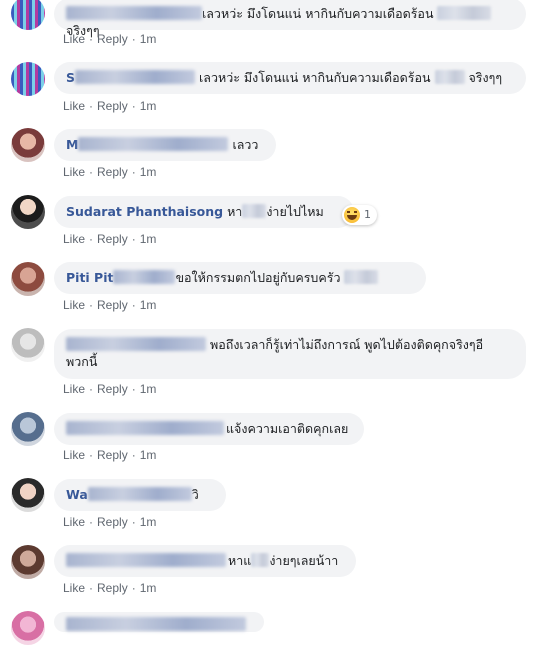 The image size is (559, 645). I want to click on author-name: Piti Pit, so click(89, 277).